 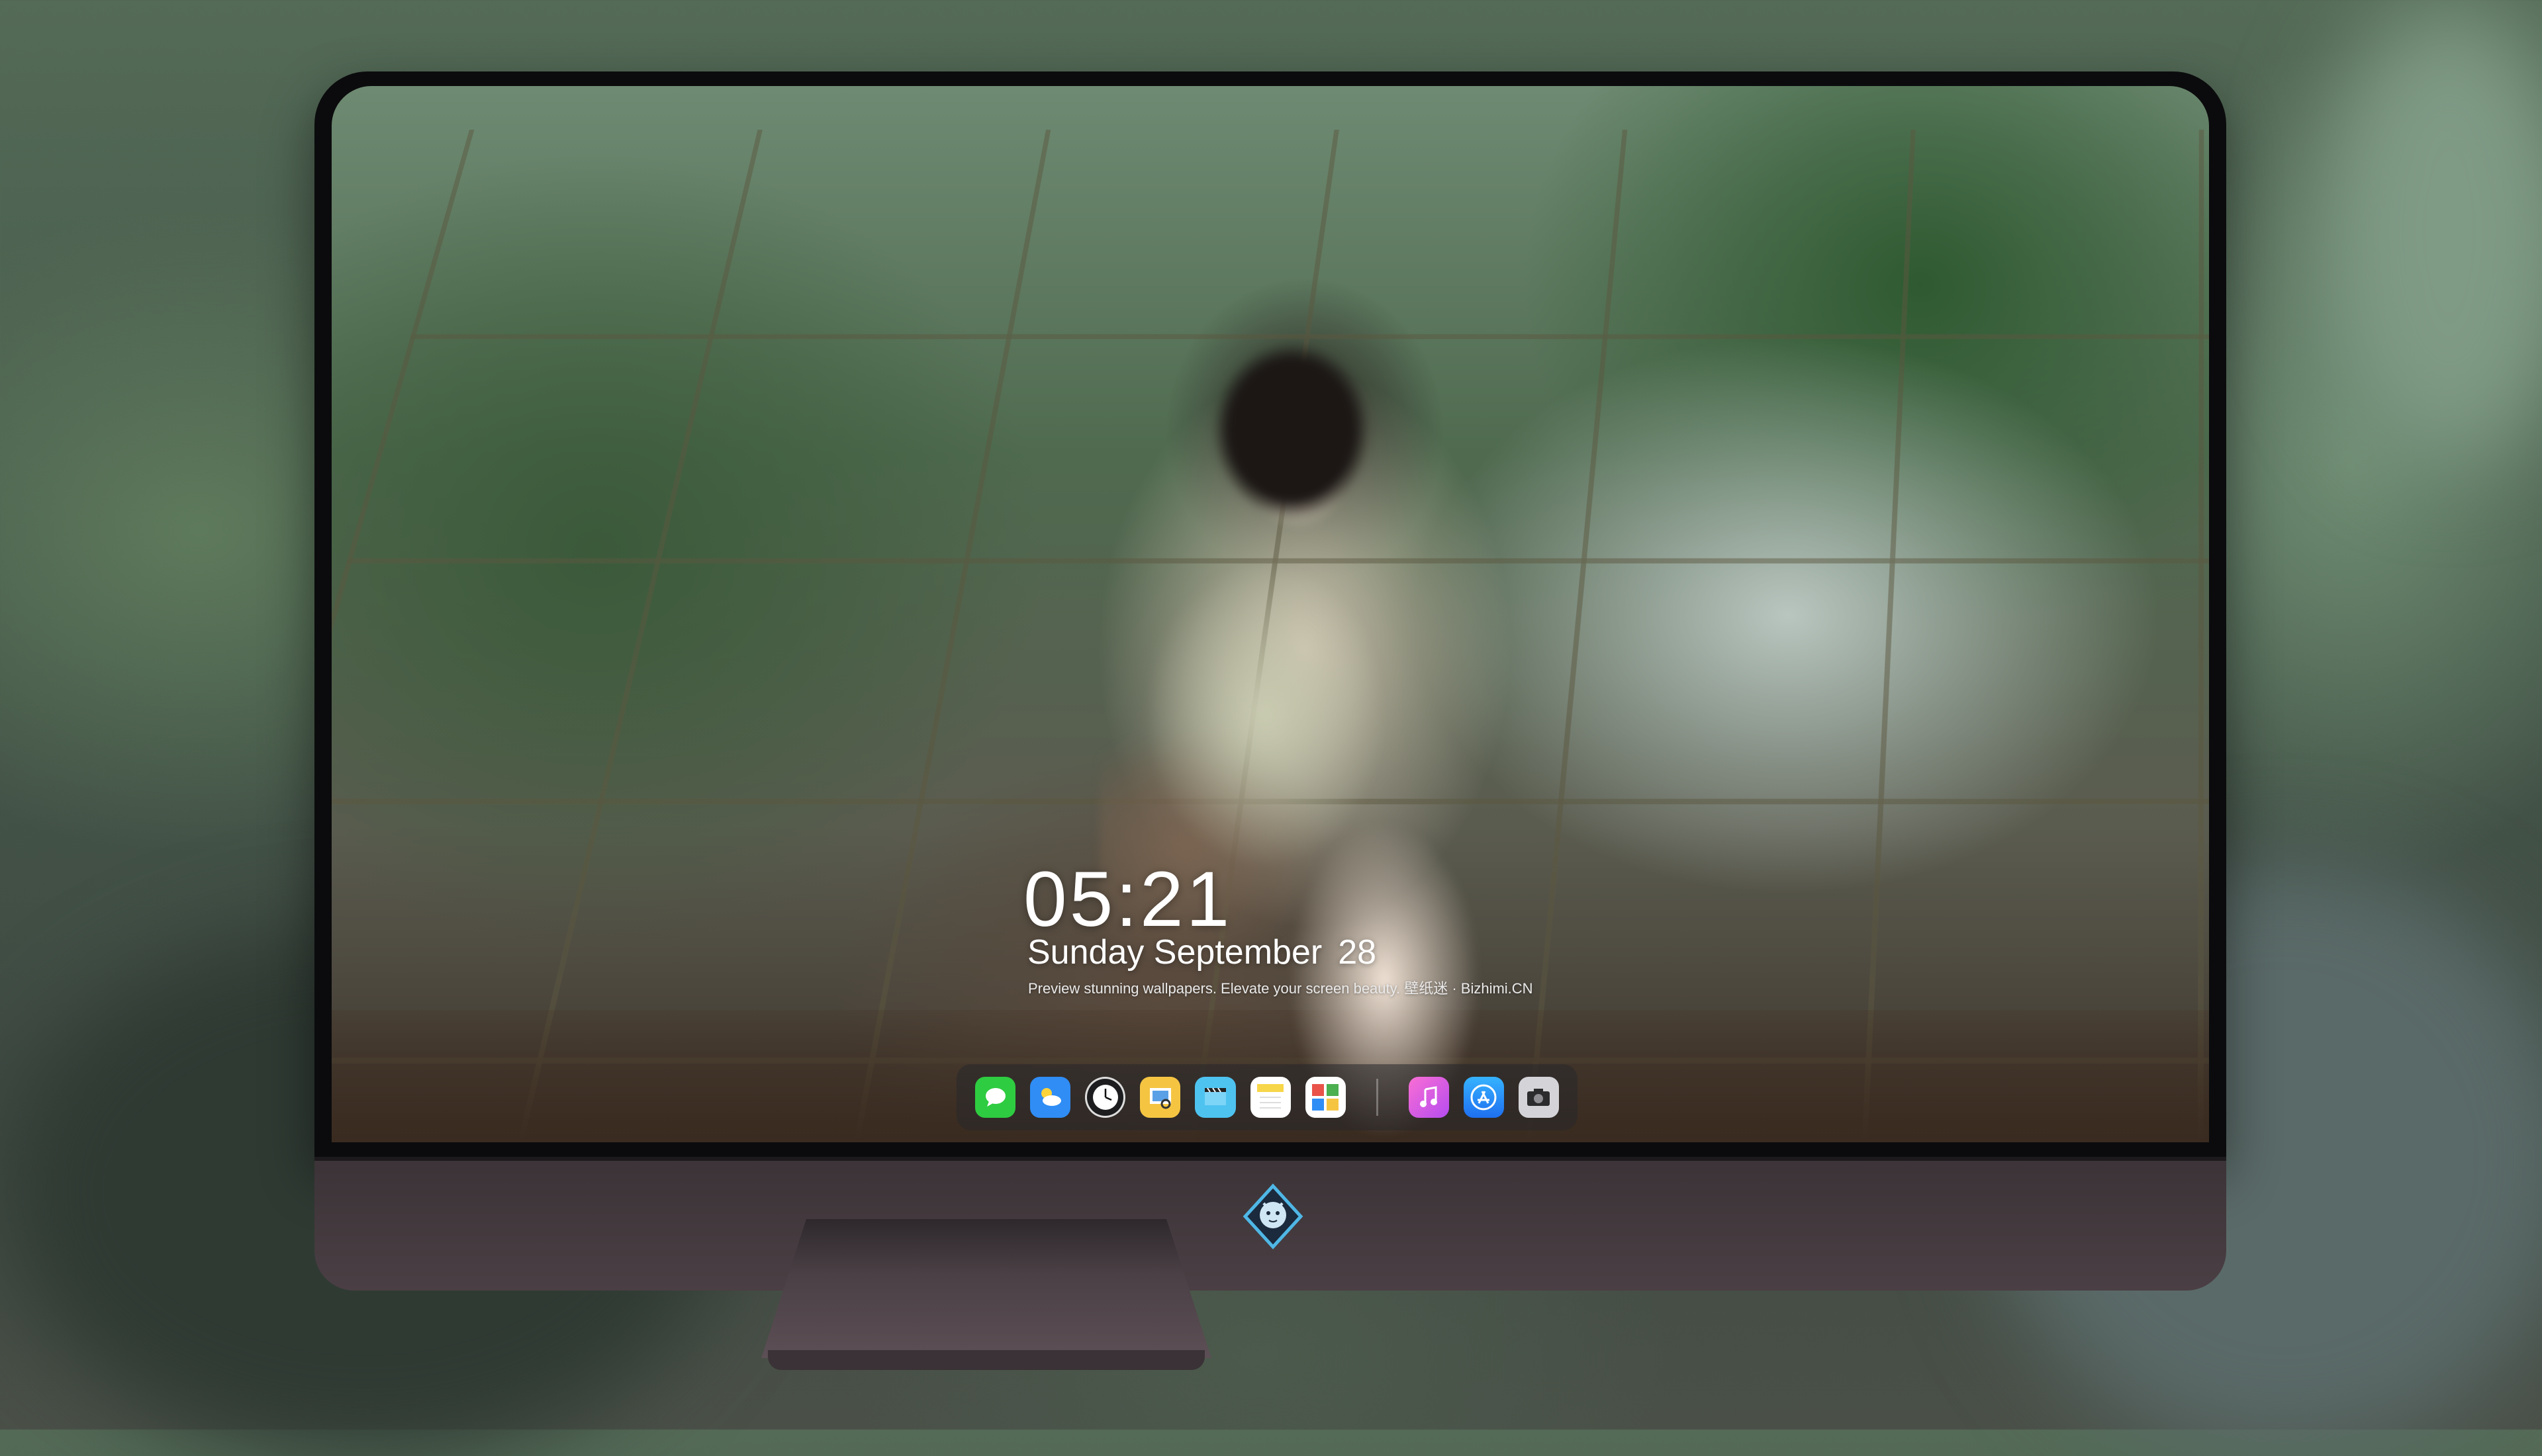 I want to click on dock-separator, so click(x=1377, y=1097).